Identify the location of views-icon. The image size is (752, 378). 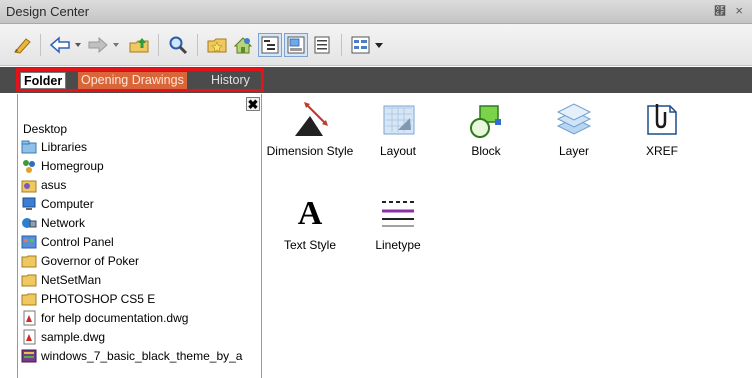
(367, 45).